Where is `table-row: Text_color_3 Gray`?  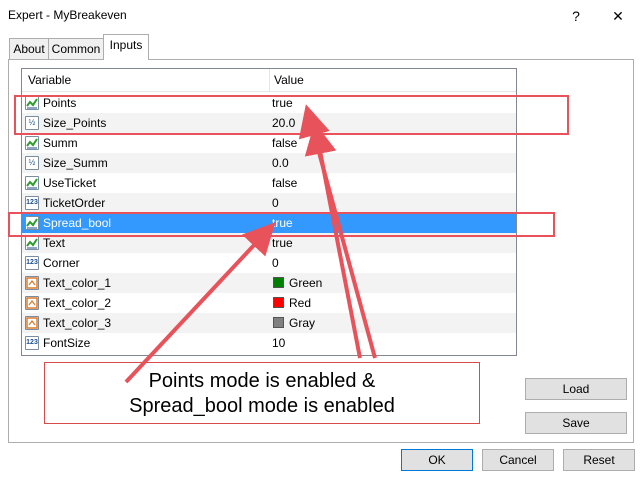 table-row: Text_color_3 Gray is located at coordinates (269, 323).